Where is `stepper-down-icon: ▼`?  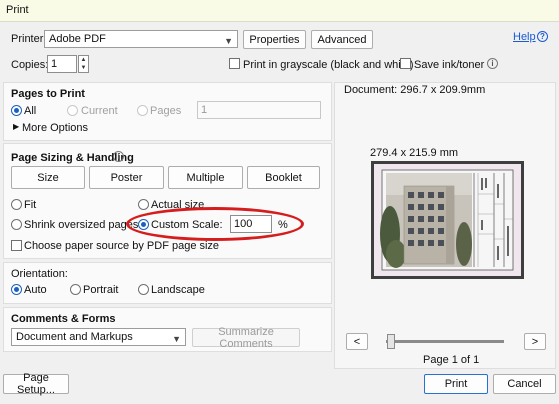
stepper-down-icon: ▼ is located at coordinates (83, 68).